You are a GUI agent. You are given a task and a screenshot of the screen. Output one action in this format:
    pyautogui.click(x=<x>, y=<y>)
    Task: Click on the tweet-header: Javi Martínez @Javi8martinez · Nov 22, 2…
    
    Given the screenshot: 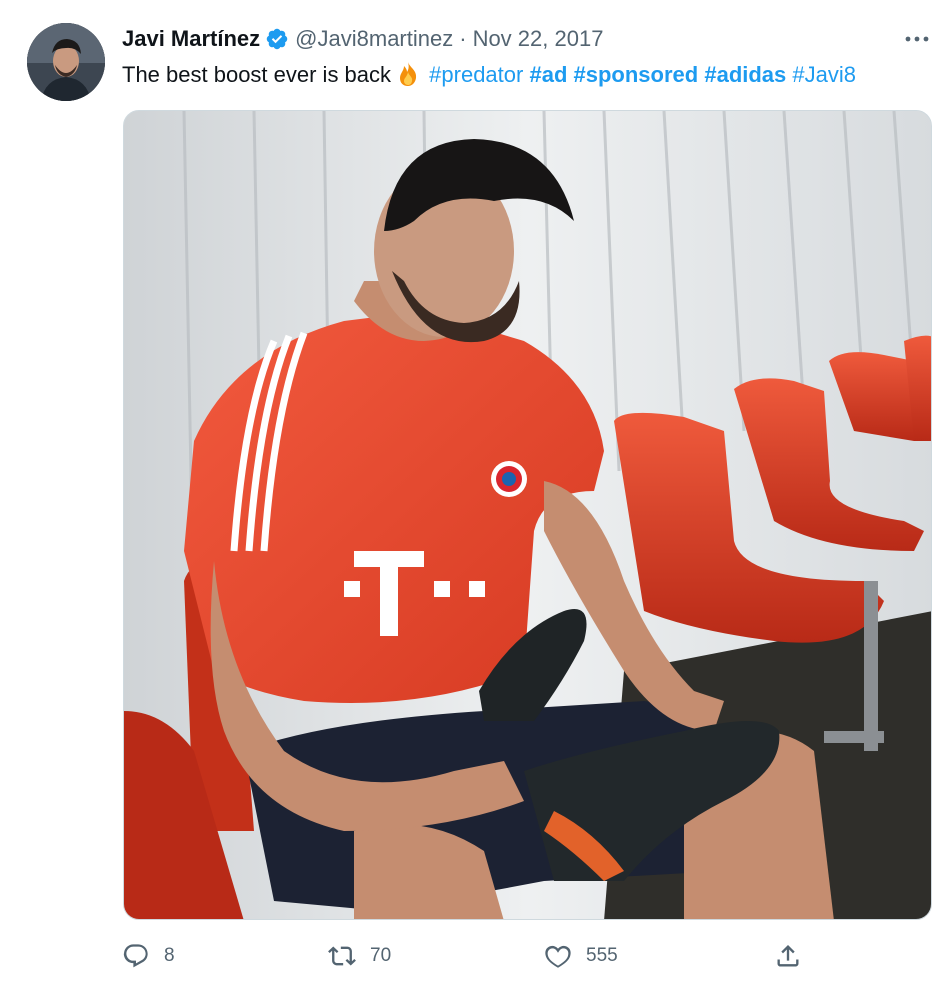 What is the action you would take?
    pyautogui.click(x=362, y=39)
    